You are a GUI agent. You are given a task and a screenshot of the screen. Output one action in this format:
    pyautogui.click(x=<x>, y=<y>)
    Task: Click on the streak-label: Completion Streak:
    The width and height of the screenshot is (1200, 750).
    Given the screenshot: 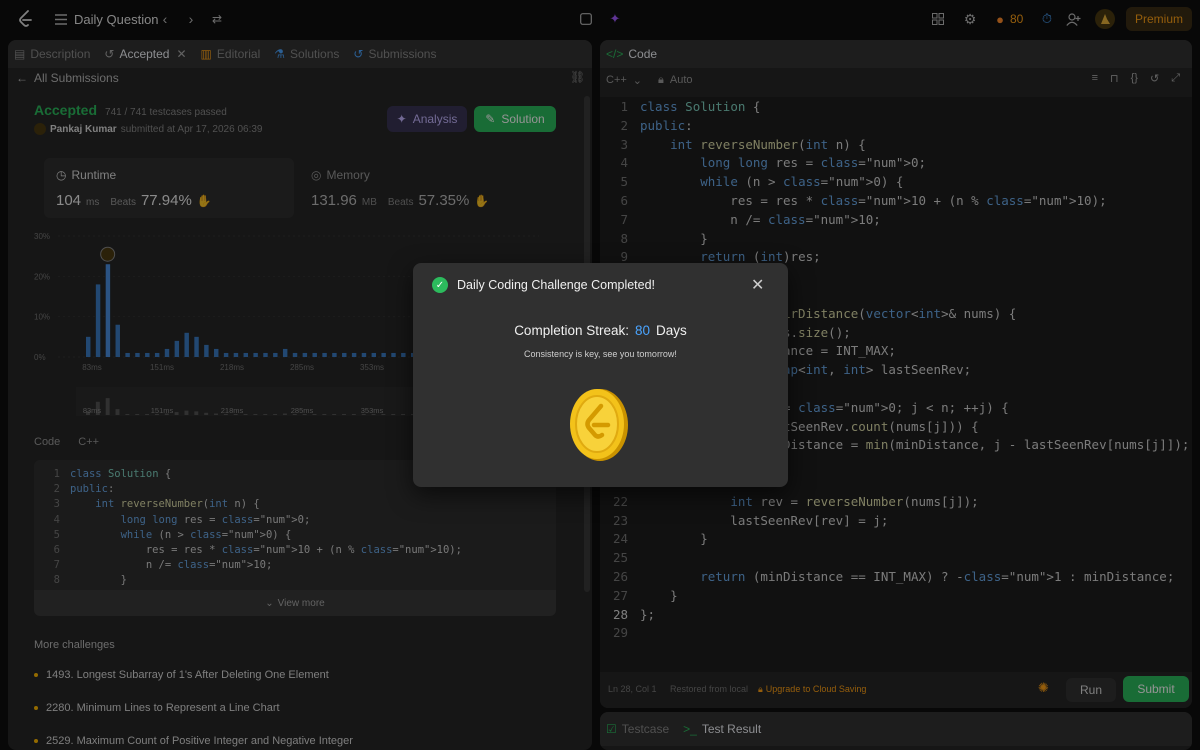 What is the action you would take?
    pyautogui.click(x=571, y=330)
    